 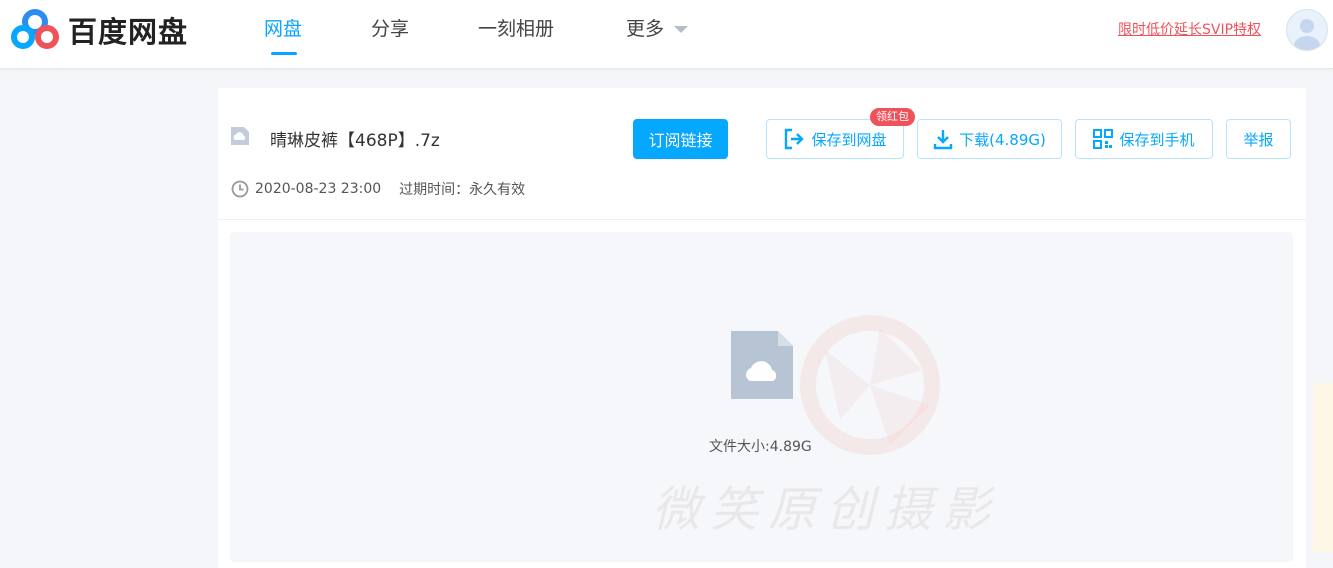 I want to click on logo: 百度网盘, so click(x=99, y=30).